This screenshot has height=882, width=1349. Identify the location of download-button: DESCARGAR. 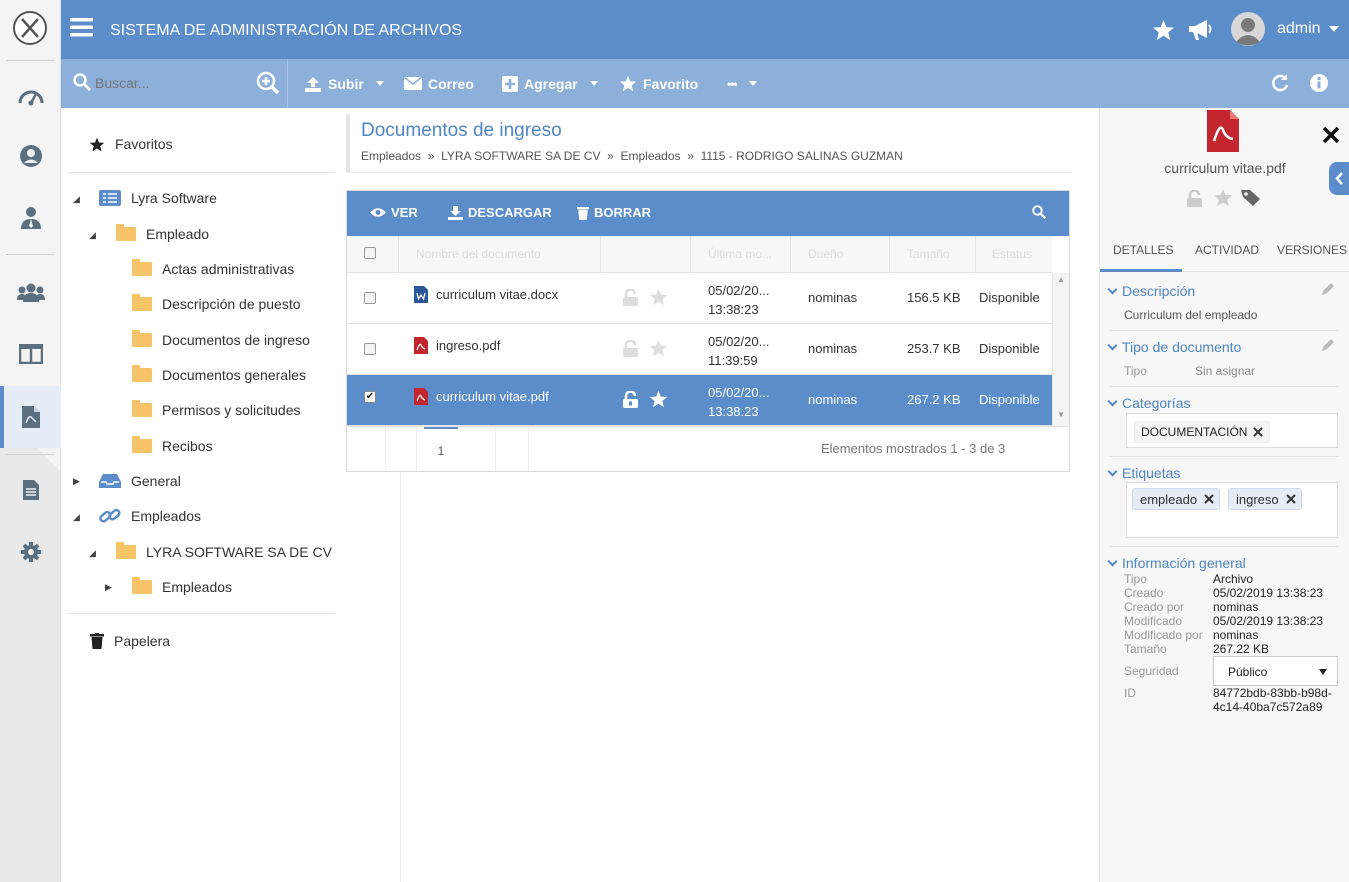
(500, 212).